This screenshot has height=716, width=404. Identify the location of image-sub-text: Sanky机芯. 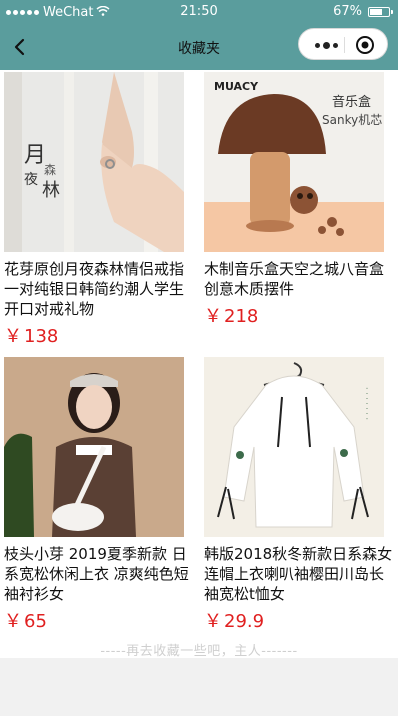
(352, 120).